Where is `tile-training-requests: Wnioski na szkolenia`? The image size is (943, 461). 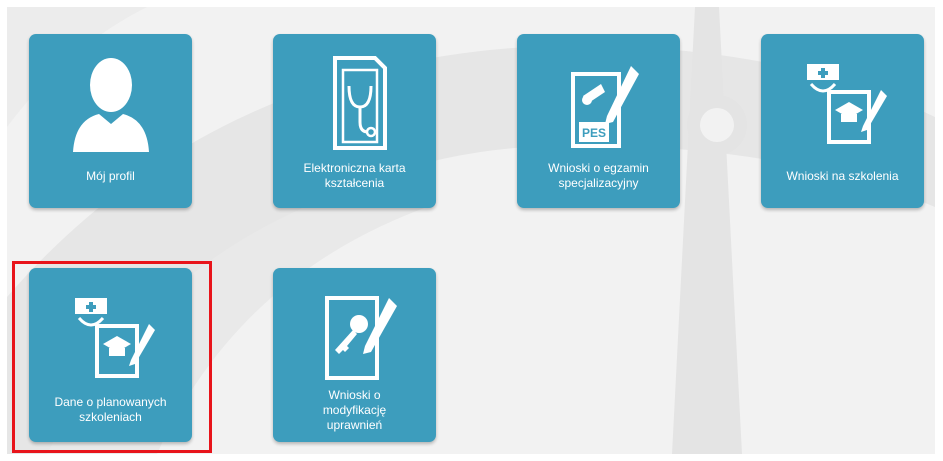
tile-training-requests: Wnioski na szkolenia is located at coordinates (842, 121).